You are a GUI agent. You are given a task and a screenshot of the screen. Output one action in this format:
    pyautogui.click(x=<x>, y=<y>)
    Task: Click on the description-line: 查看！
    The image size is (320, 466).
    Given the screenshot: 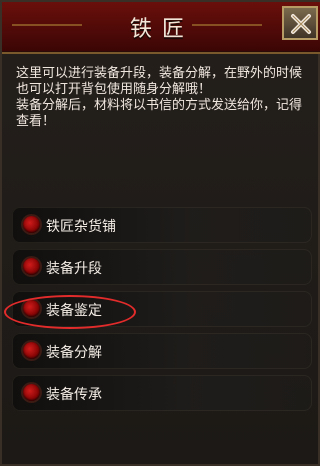 What is the action you would take?
    pyautogui.click(x=36, y=121)
    